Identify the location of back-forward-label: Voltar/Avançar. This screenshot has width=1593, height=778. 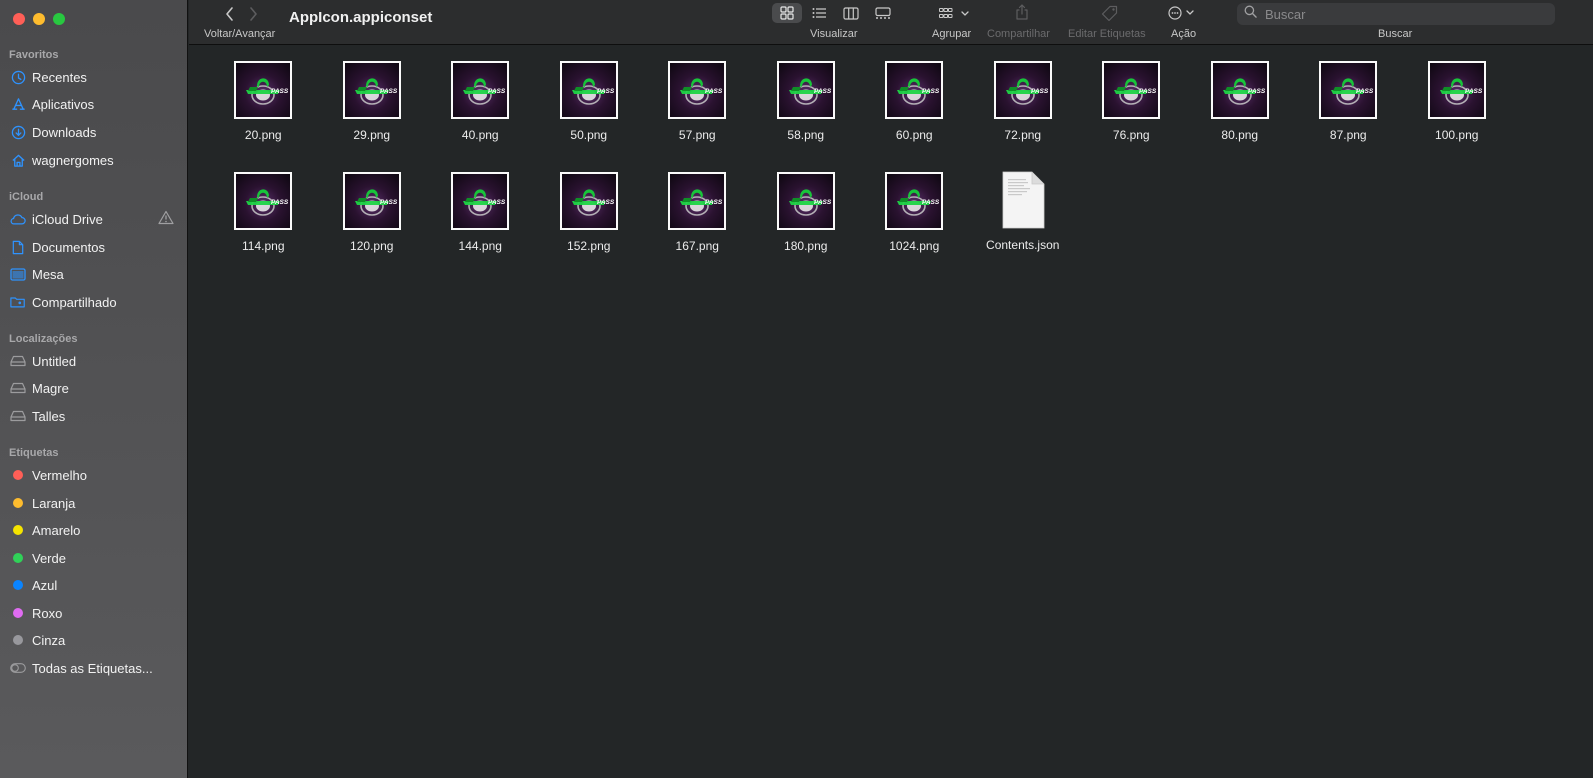
(240, 34).